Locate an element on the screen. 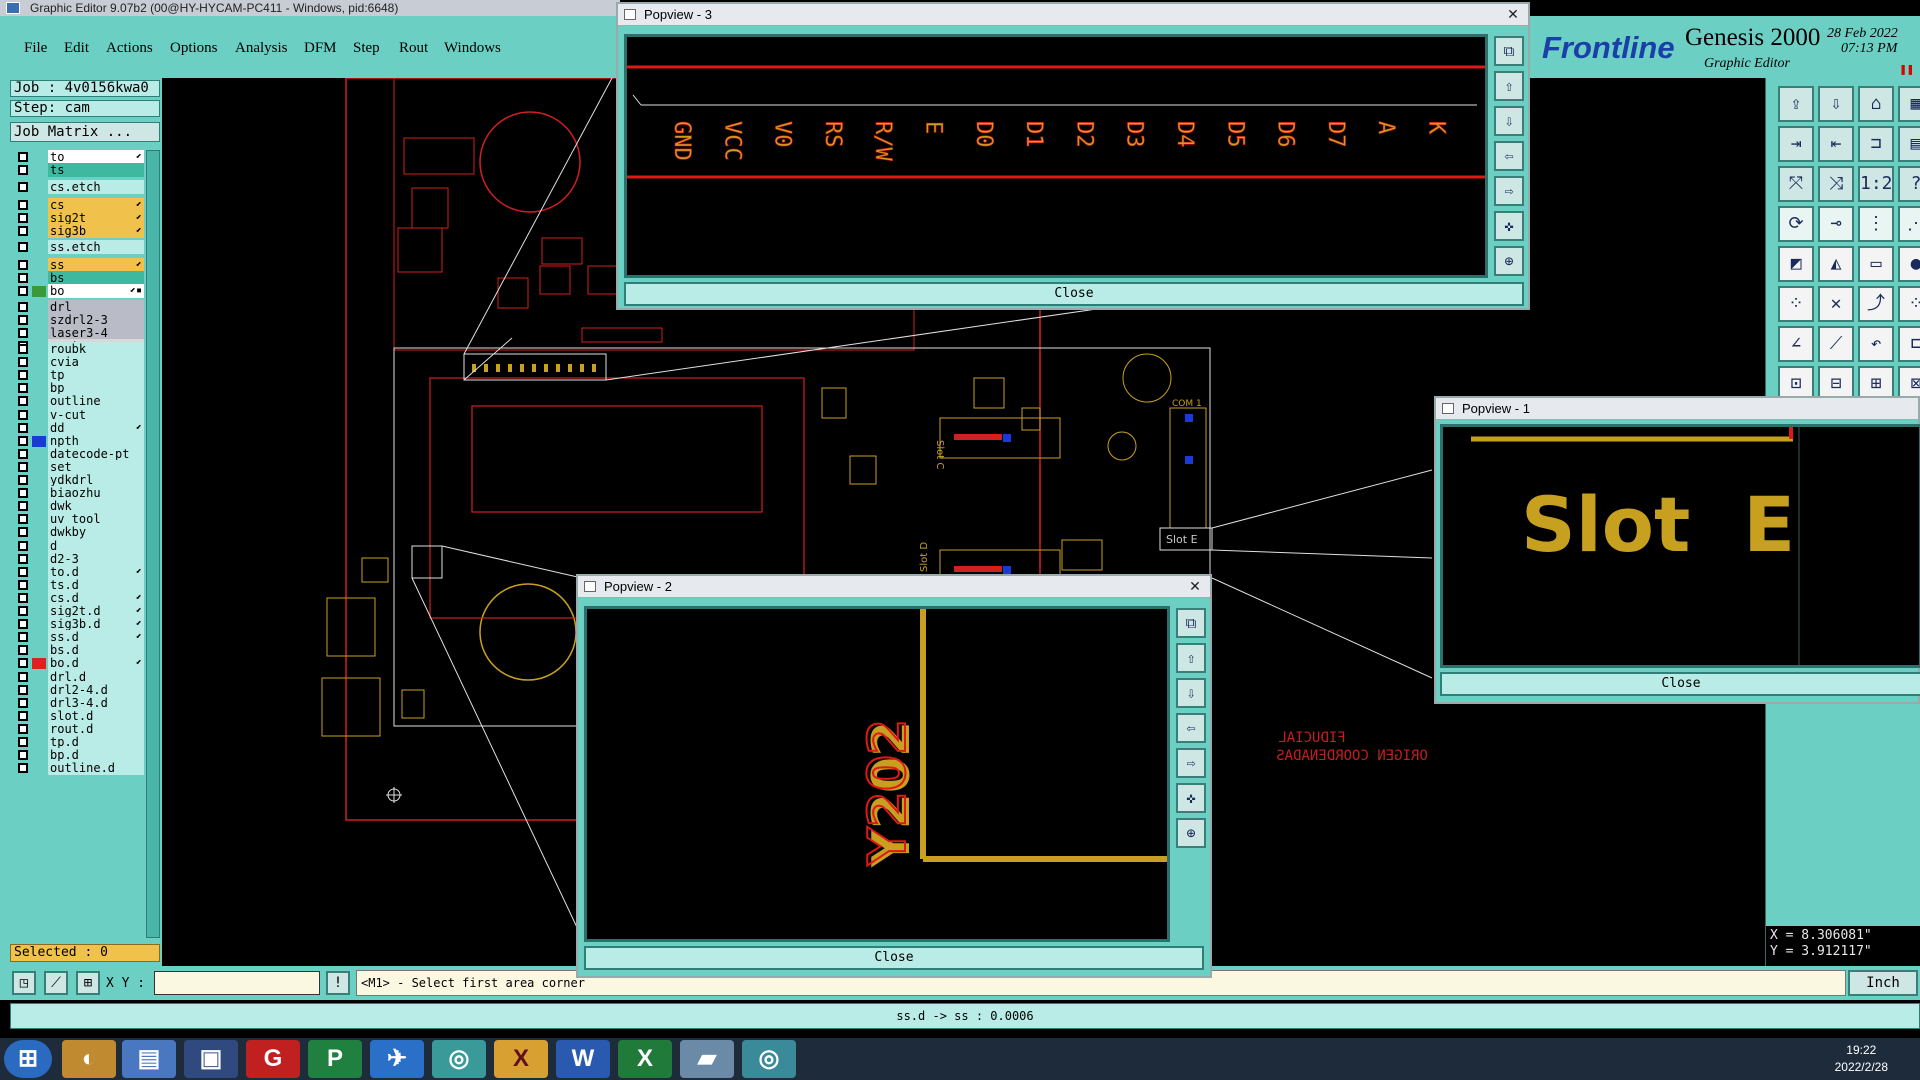 This screenshot has height=1080, width=1920. layer-name: bo.d ⬋ is located at coordinates (96, 663).